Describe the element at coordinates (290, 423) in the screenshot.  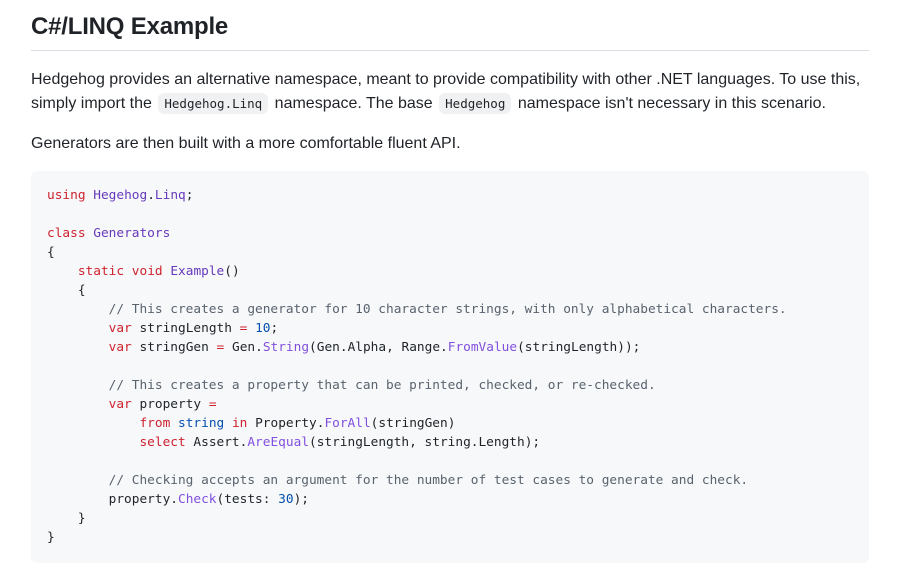
I see `identifier: Property.` at that location.